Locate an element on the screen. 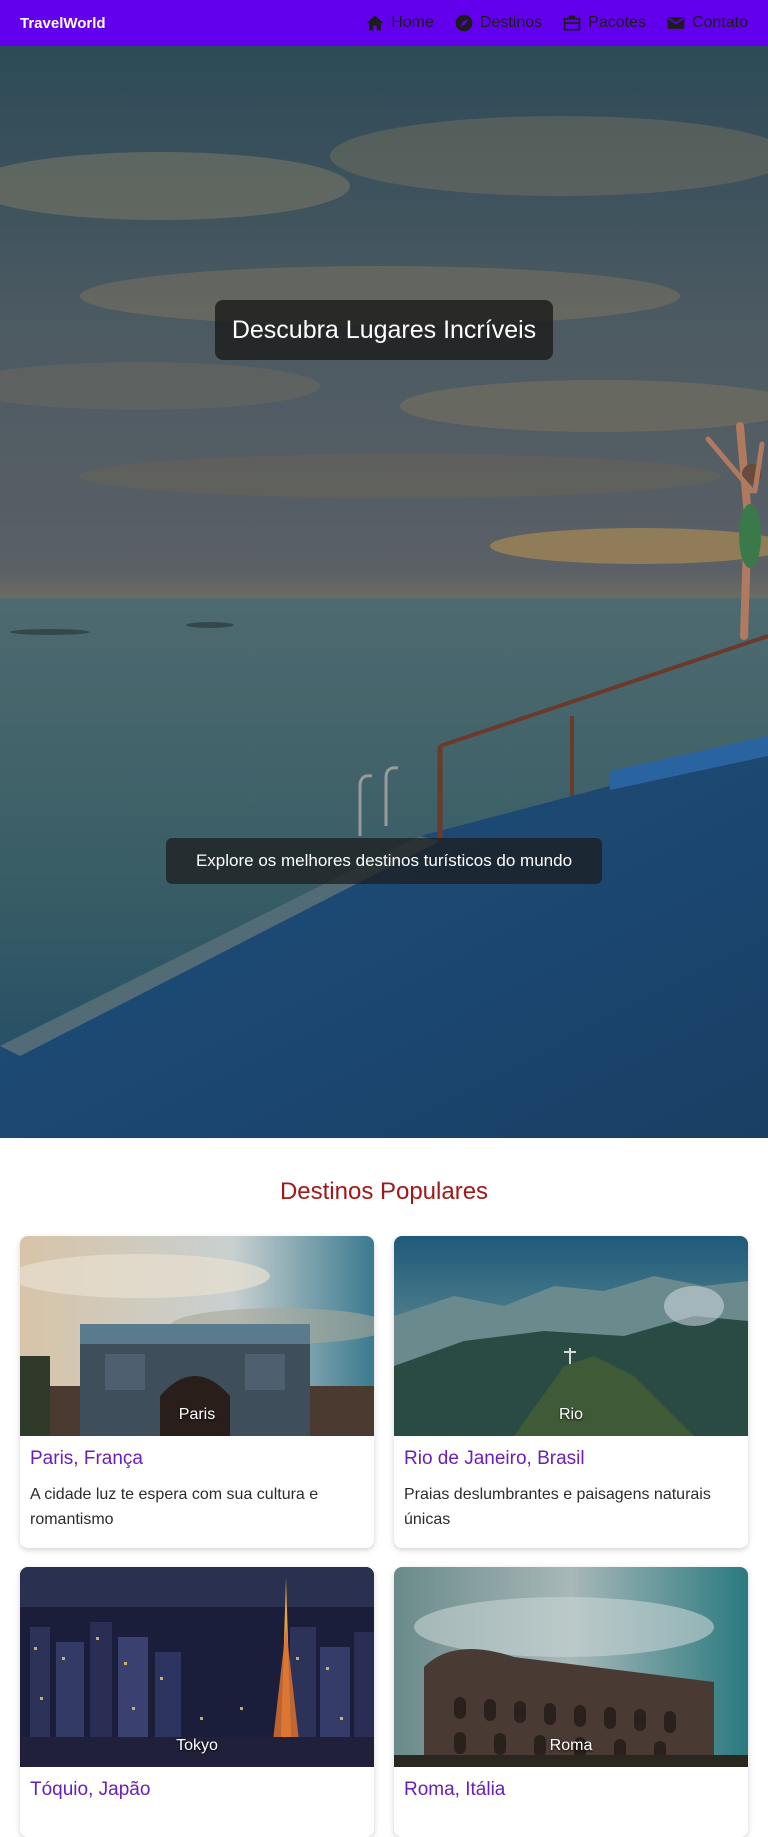 The width and height of the screenshot is (768, 1837). compass-icon is located at coordinates (464, 23).